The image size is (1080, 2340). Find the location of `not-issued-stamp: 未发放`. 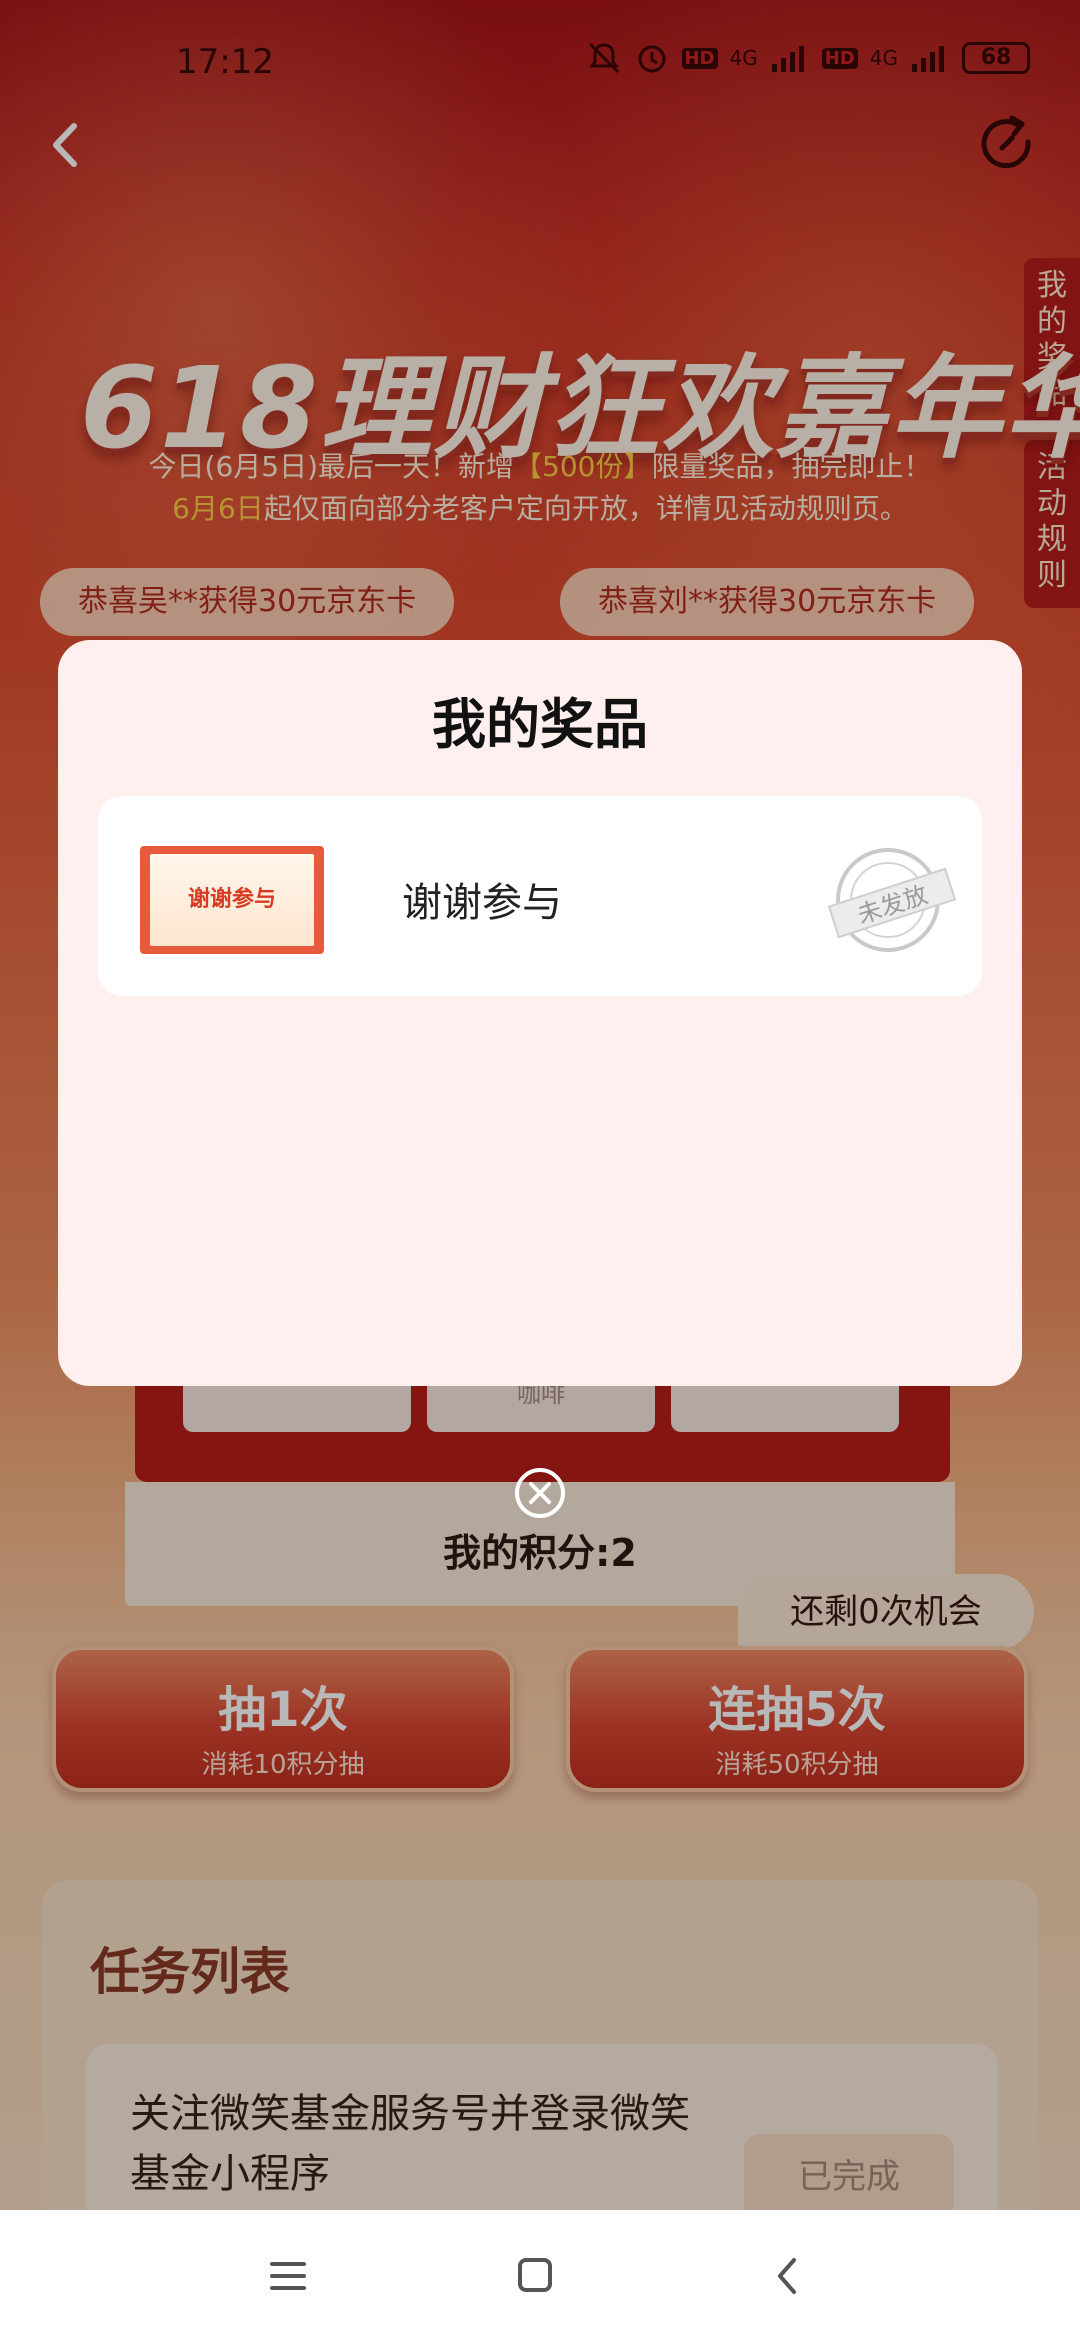

not-issued-stamp: 未发放 is located at coordinates (892, 900).